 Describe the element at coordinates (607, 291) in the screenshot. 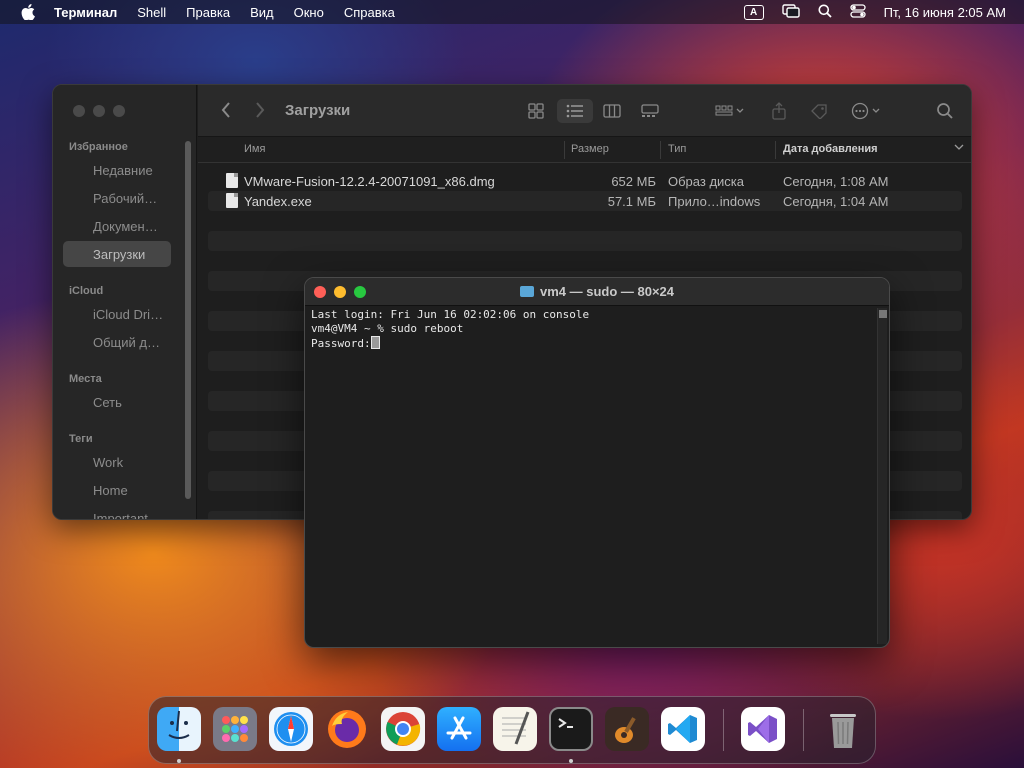

I see `terminal-title-text: vm4 — sudo — 80×24` at that location.